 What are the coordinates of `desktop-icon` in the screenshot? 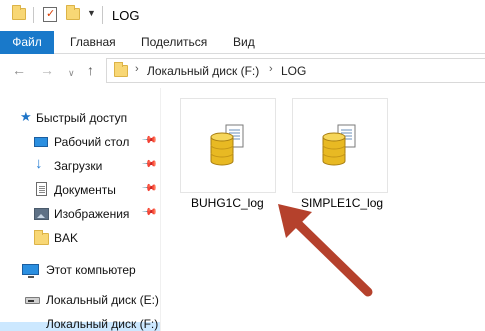 It's located at (41, 142).